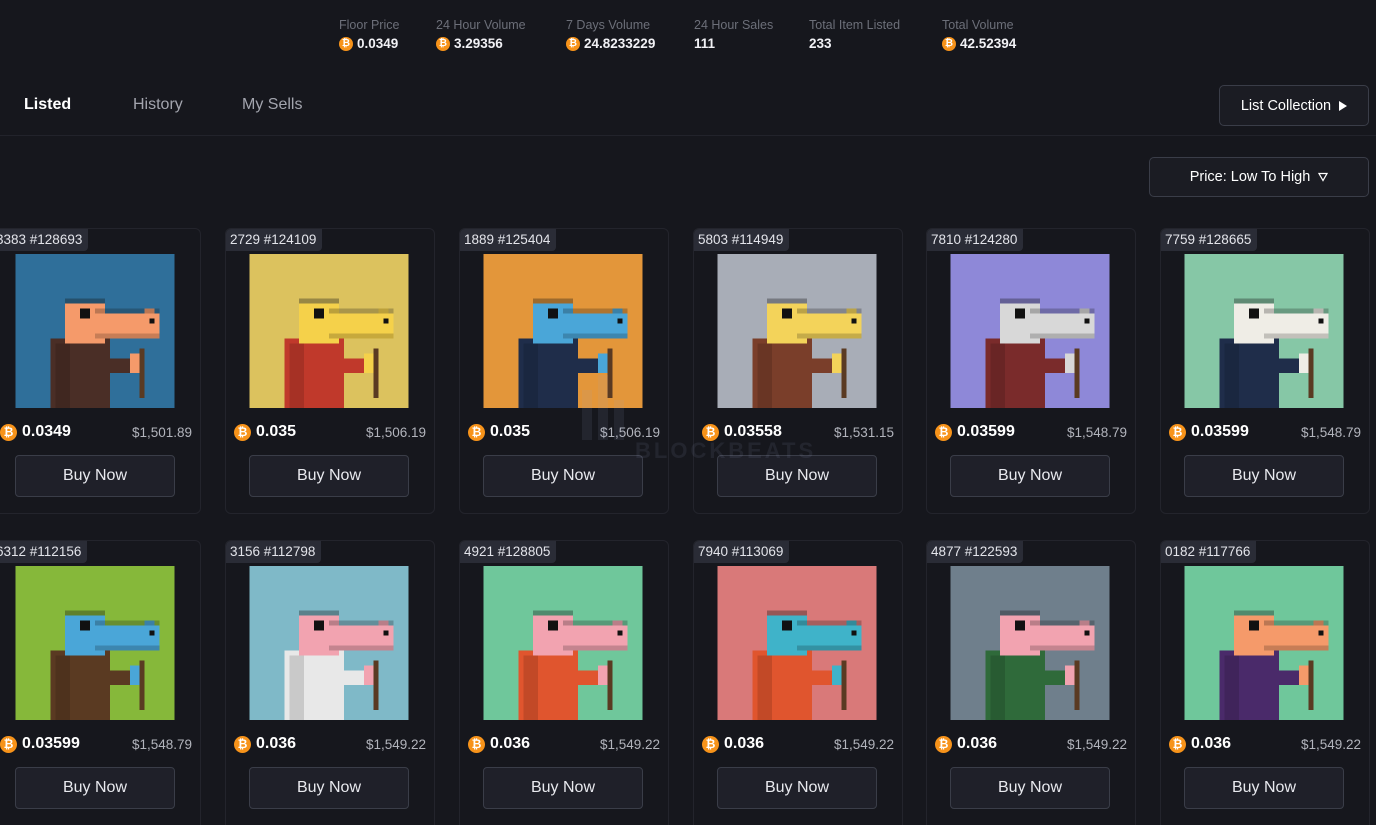 The height and width of the screenshot is (825, 1376). I want to click on listing-card: 1889 #125404 ₿ 0.035 $1,506.19 Buy Now, so click(564, 371).